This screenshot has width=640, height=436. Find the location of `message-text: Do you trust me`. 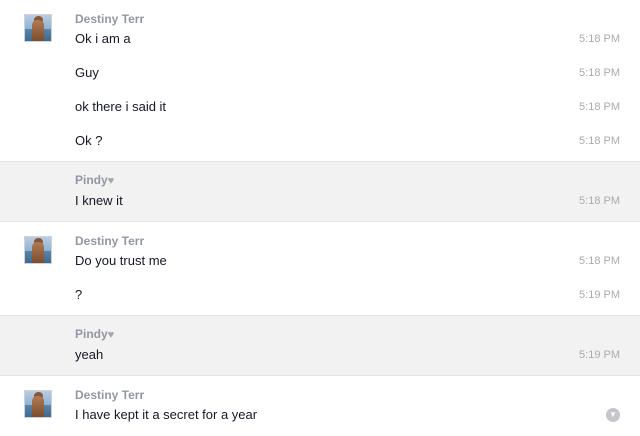

message-text: Do you trust me is located at coordinates (121, 260).